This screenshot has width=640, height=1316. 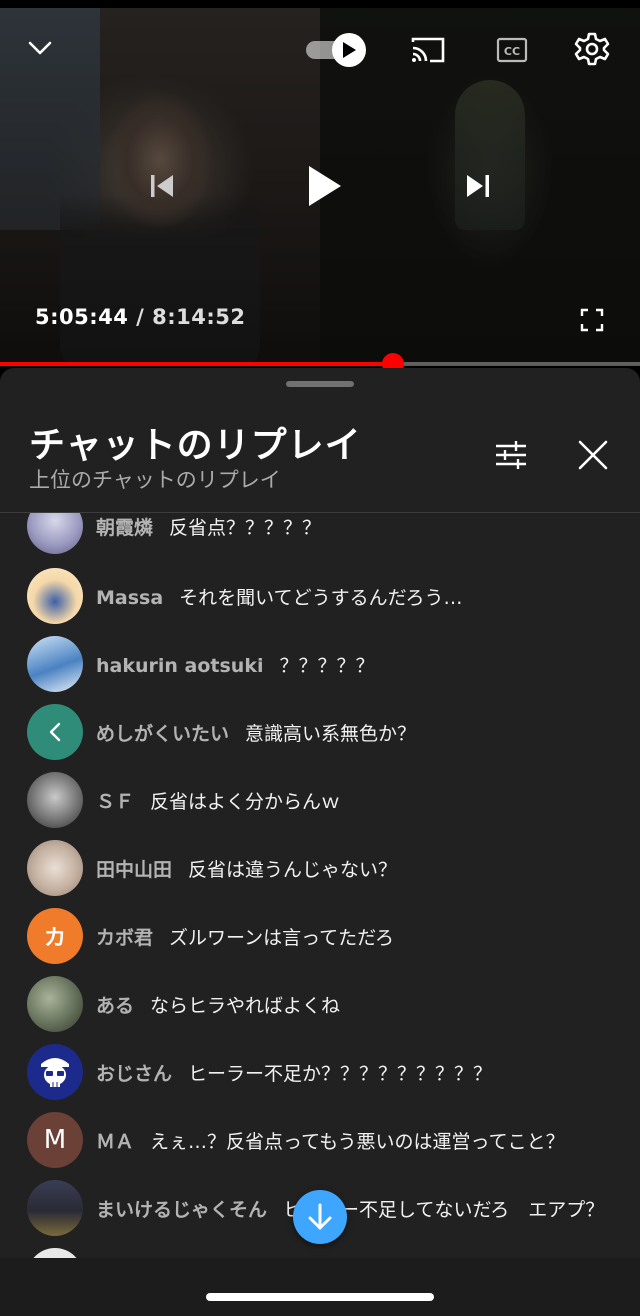 I want to click on message-body: 朝霞燐 反省点？？？？？, so click(x=208, y=526).